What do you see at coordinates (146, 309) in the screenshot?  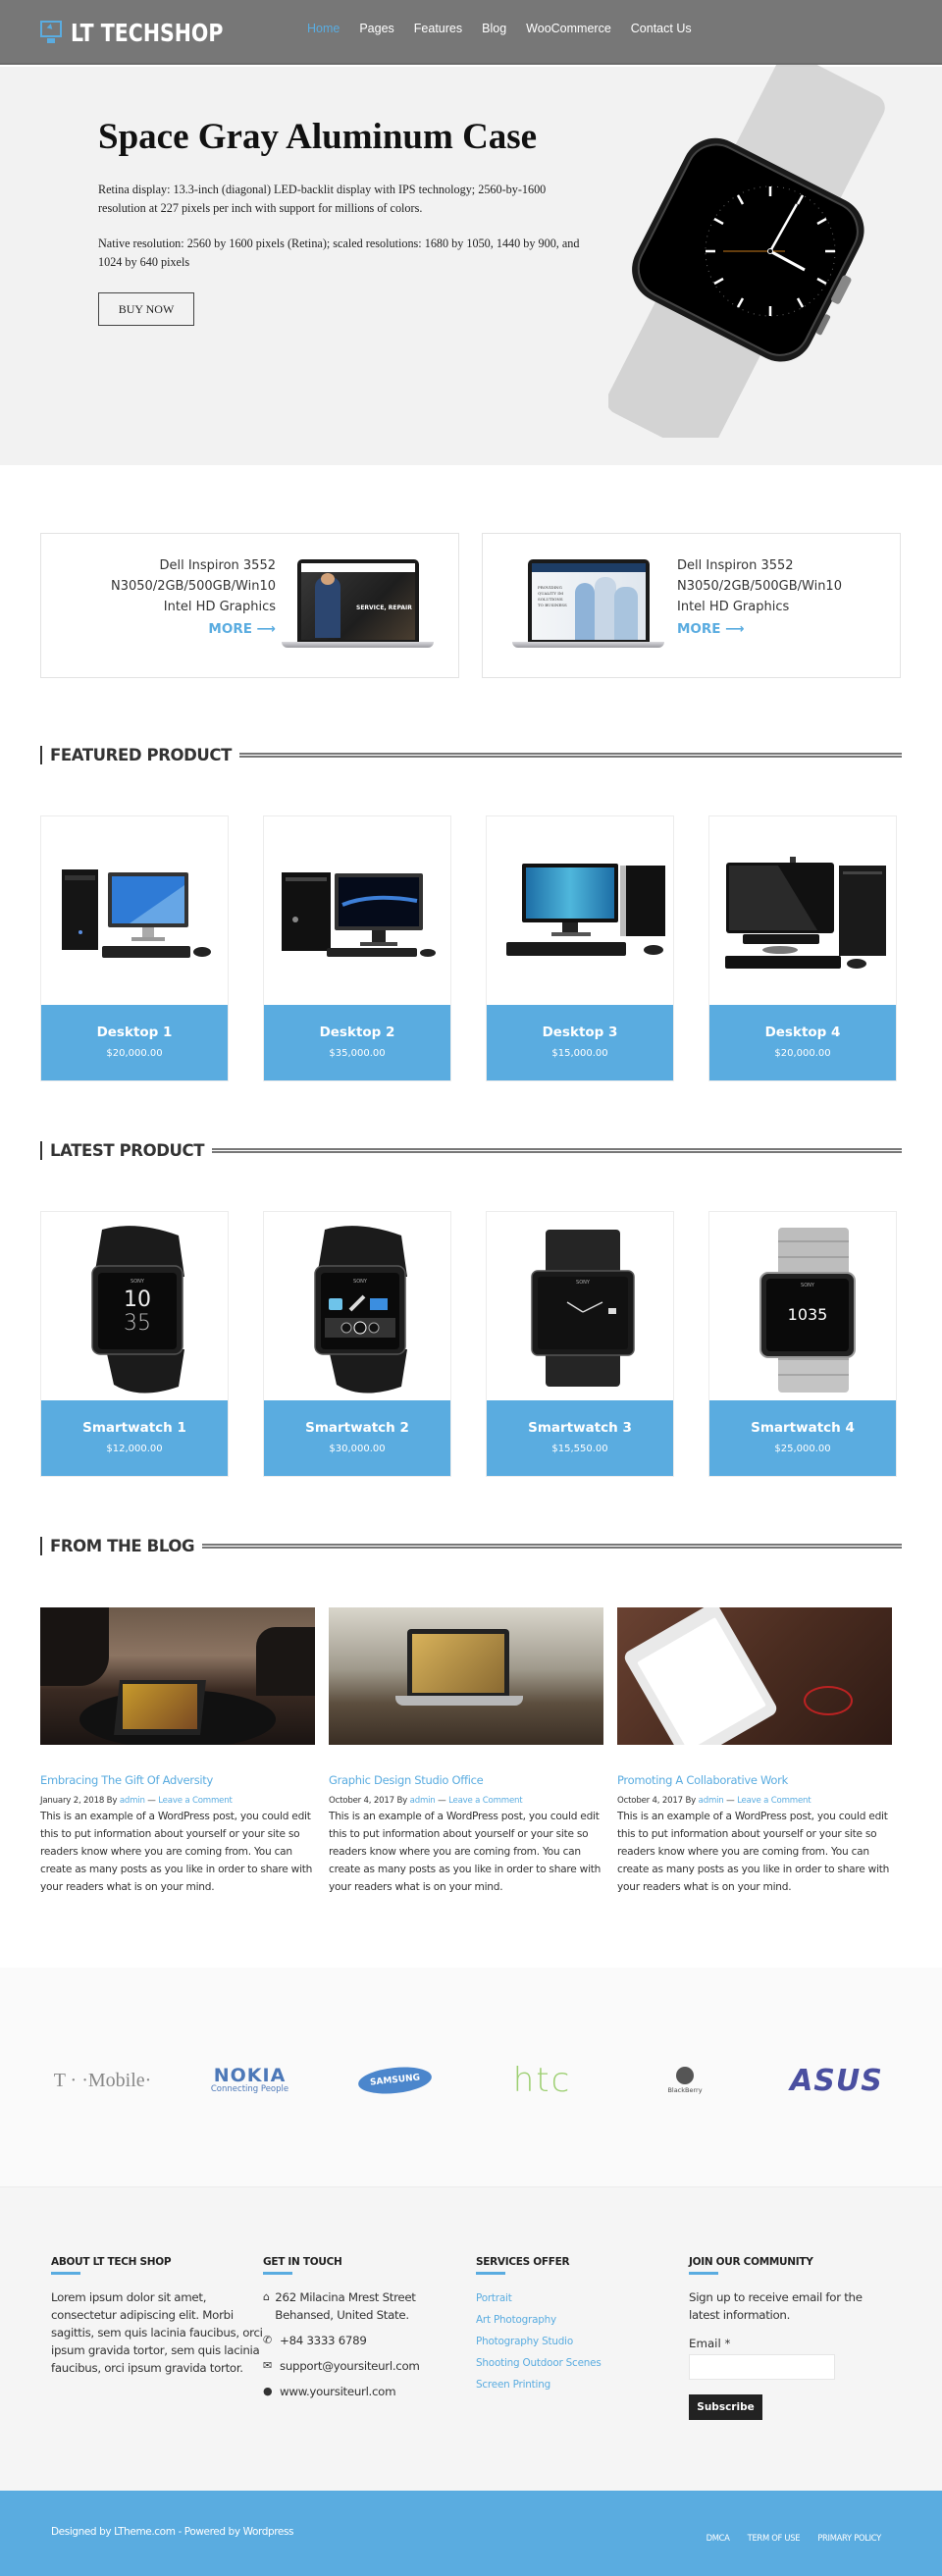 I see `buy-now-button: BUY NOW` at bounding box center [146, 309].